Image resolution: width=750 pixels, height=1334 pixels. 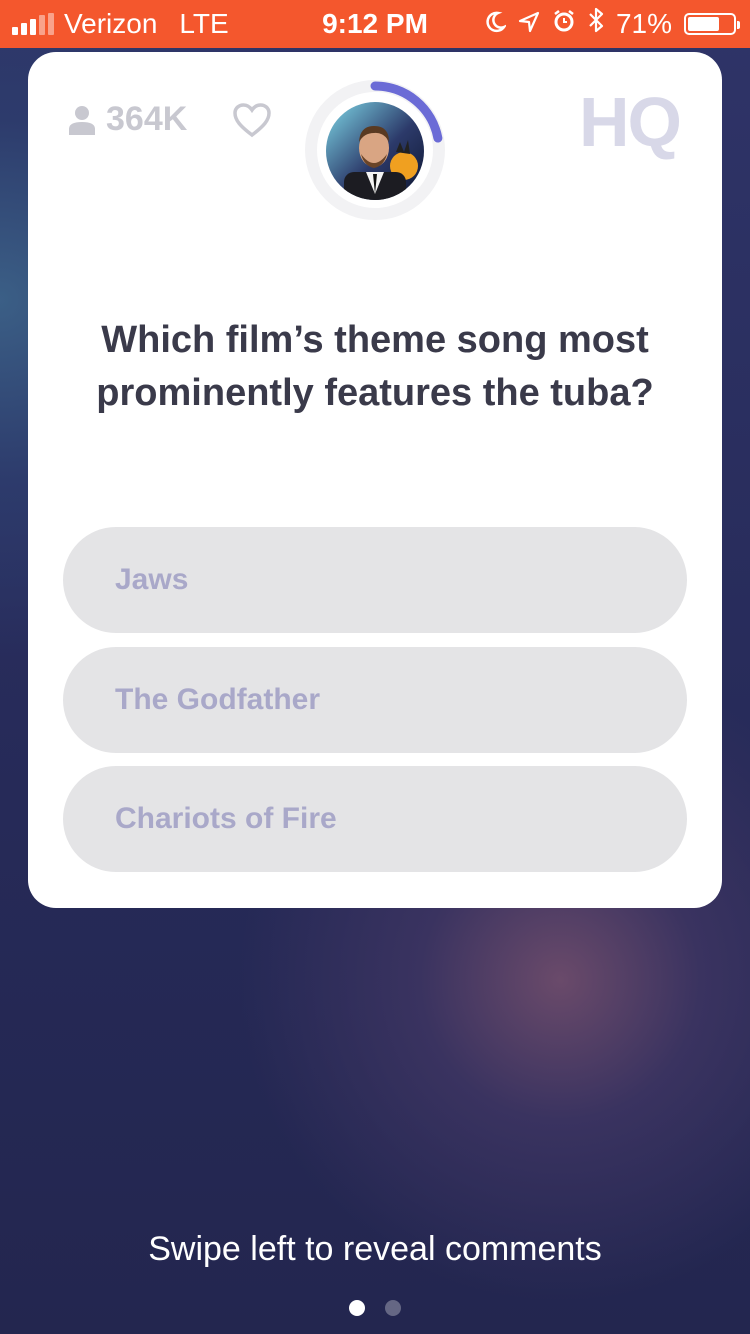 I want to click on viewer-count: 364K, so click(x=127, y=119).